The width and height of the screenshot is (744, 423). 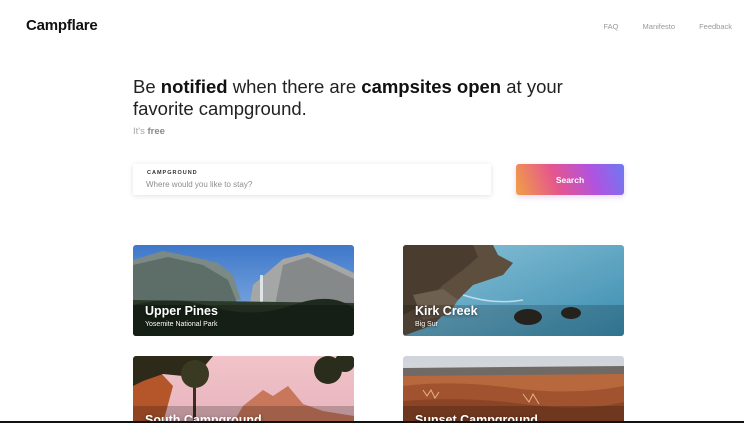 I want to click on subtext-free: free, so click(x=156, y=131).